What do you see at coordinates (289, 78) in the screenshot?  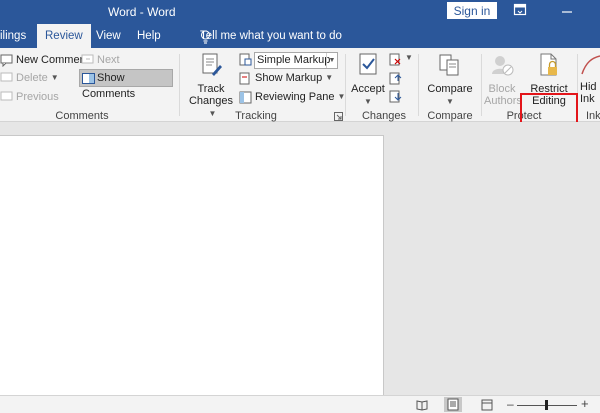 I see `show-markup-label: Show Markup` at bounding box center [289, 78].